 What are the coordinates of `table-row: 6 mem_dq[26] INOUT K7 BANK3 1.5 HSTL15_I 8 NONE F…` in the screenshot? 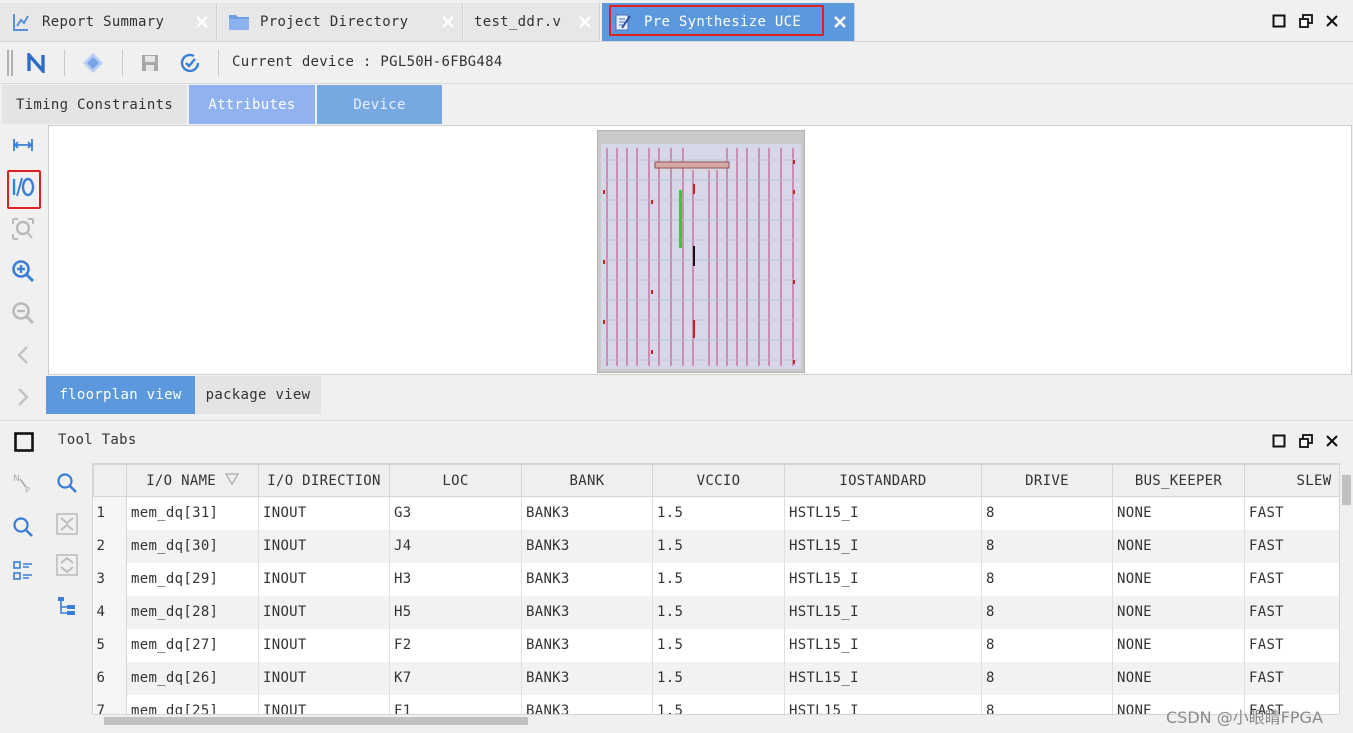 It's located at (716, 678).